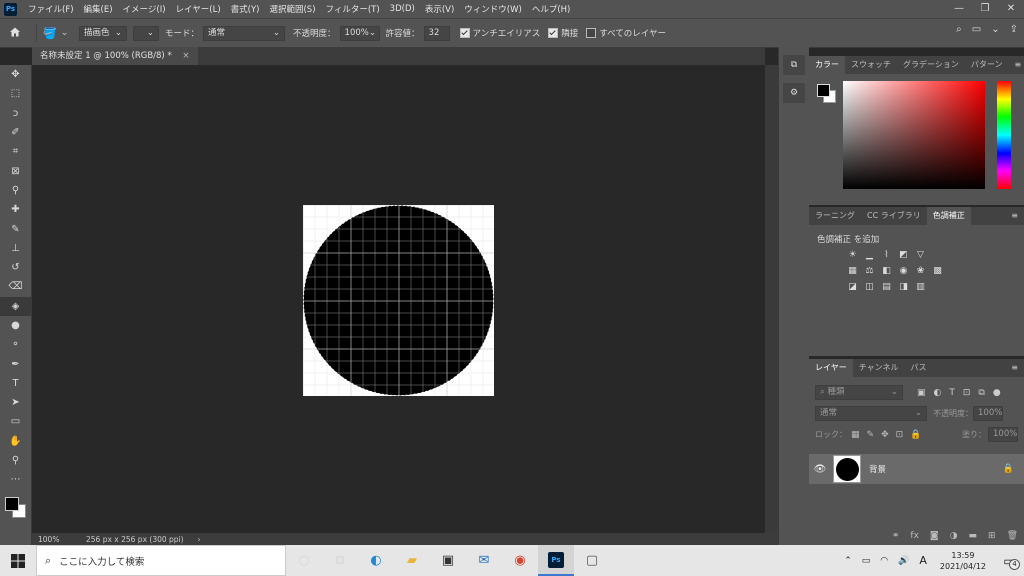 The height and width of the screenshot is (576, 1024). Describe the element at coordinates (51, 9) in the screenshot. I see `menu-file: ファイル(F)` at that location.